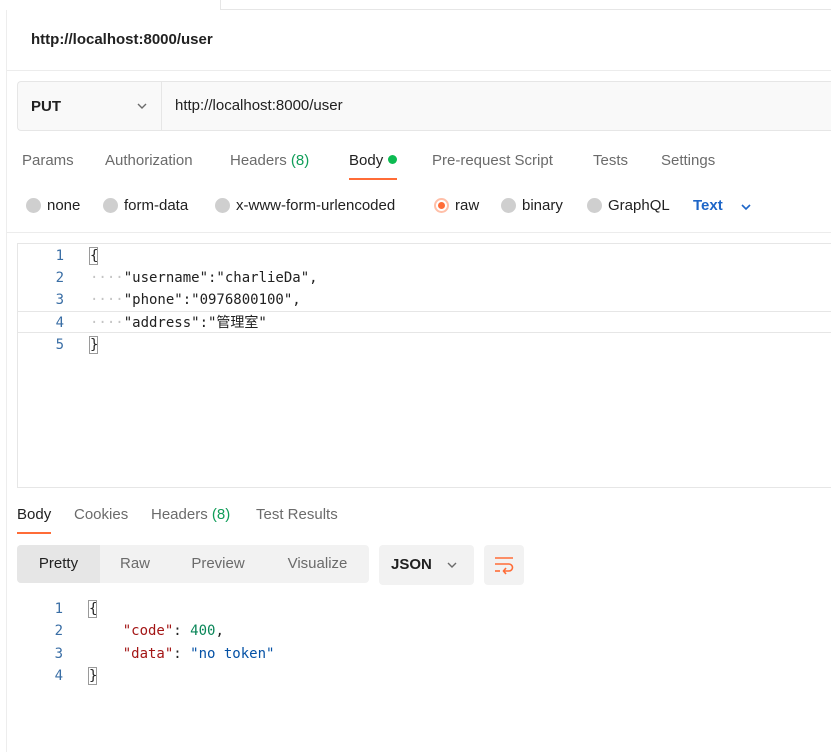 This screenshot has height=752, width=831. What do you see at coordinates (542, 205) in the screenshot?
I see `radio-label: binary` at bounding box center [542, 205].